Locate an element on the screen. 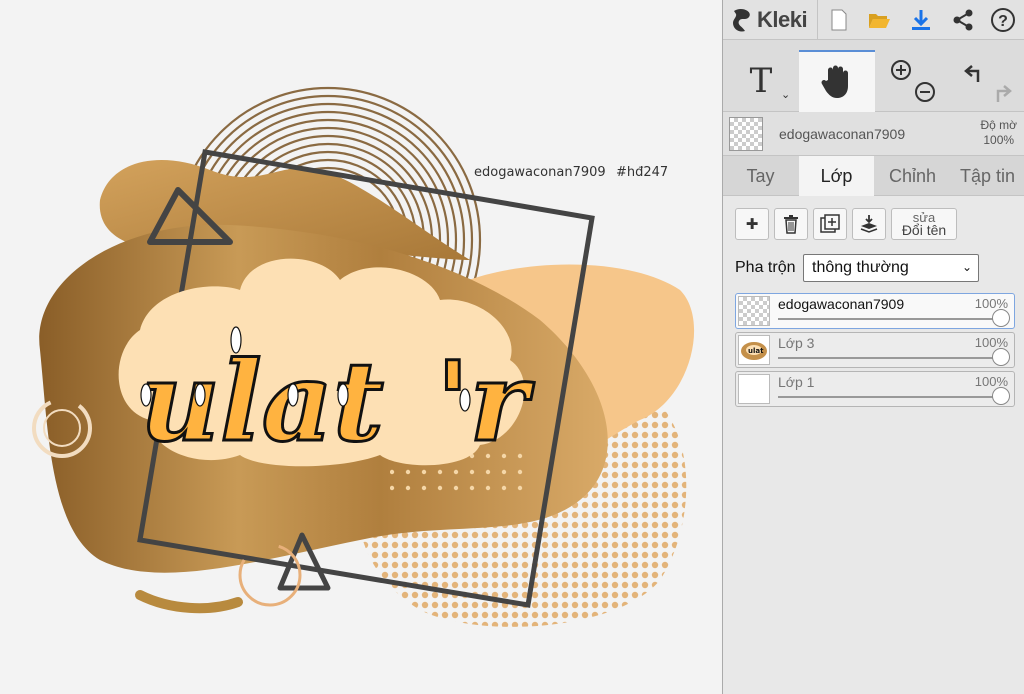 This screenshot has width=1024, height=694. open-folder-icon is located at coordinates (879, 21).